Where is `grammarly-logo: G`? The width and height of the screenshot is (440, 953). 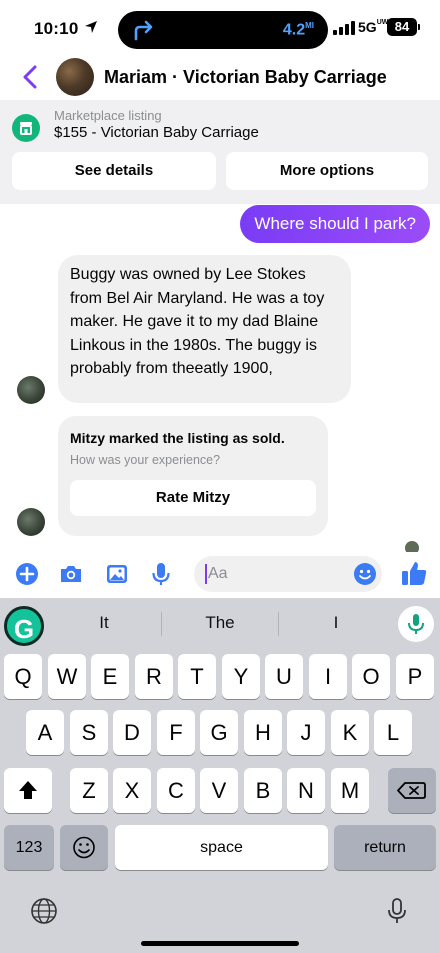 grammarly-logo: G is located at coordinates (24, 626).